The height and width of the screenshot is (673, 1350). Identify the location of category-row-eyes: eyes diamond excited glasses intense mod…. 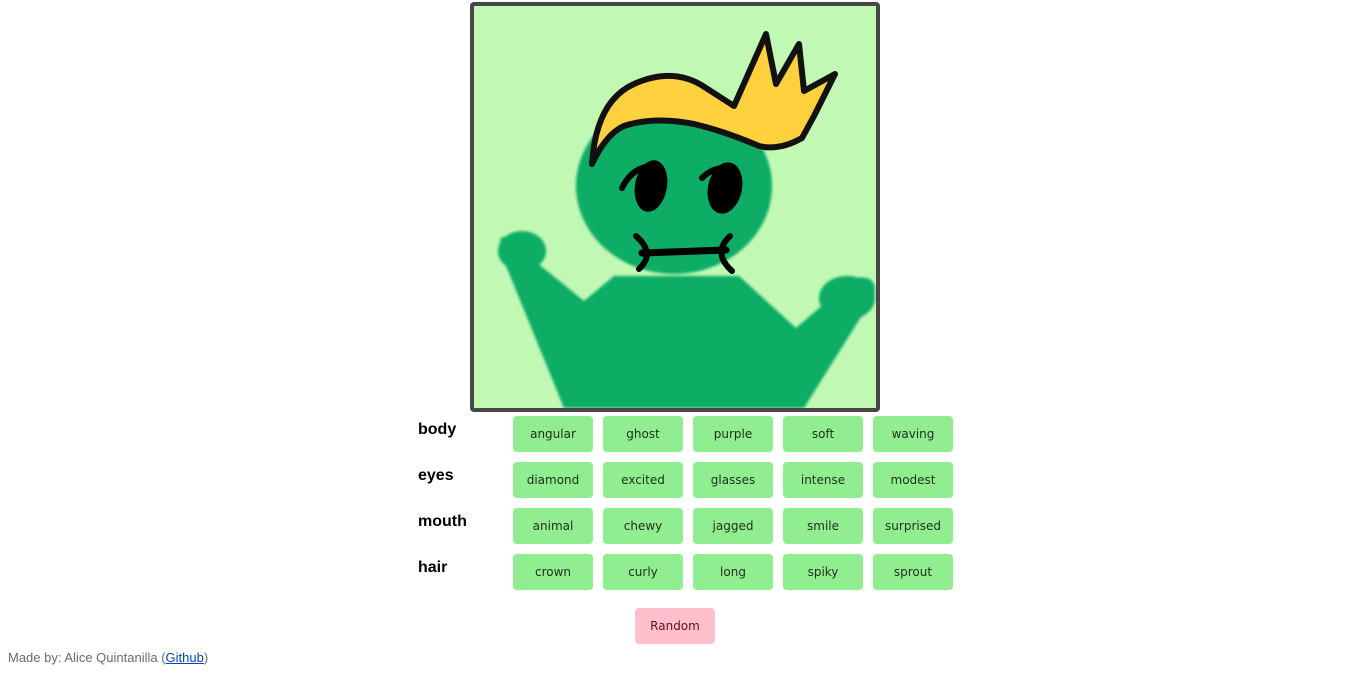
(688, 480).